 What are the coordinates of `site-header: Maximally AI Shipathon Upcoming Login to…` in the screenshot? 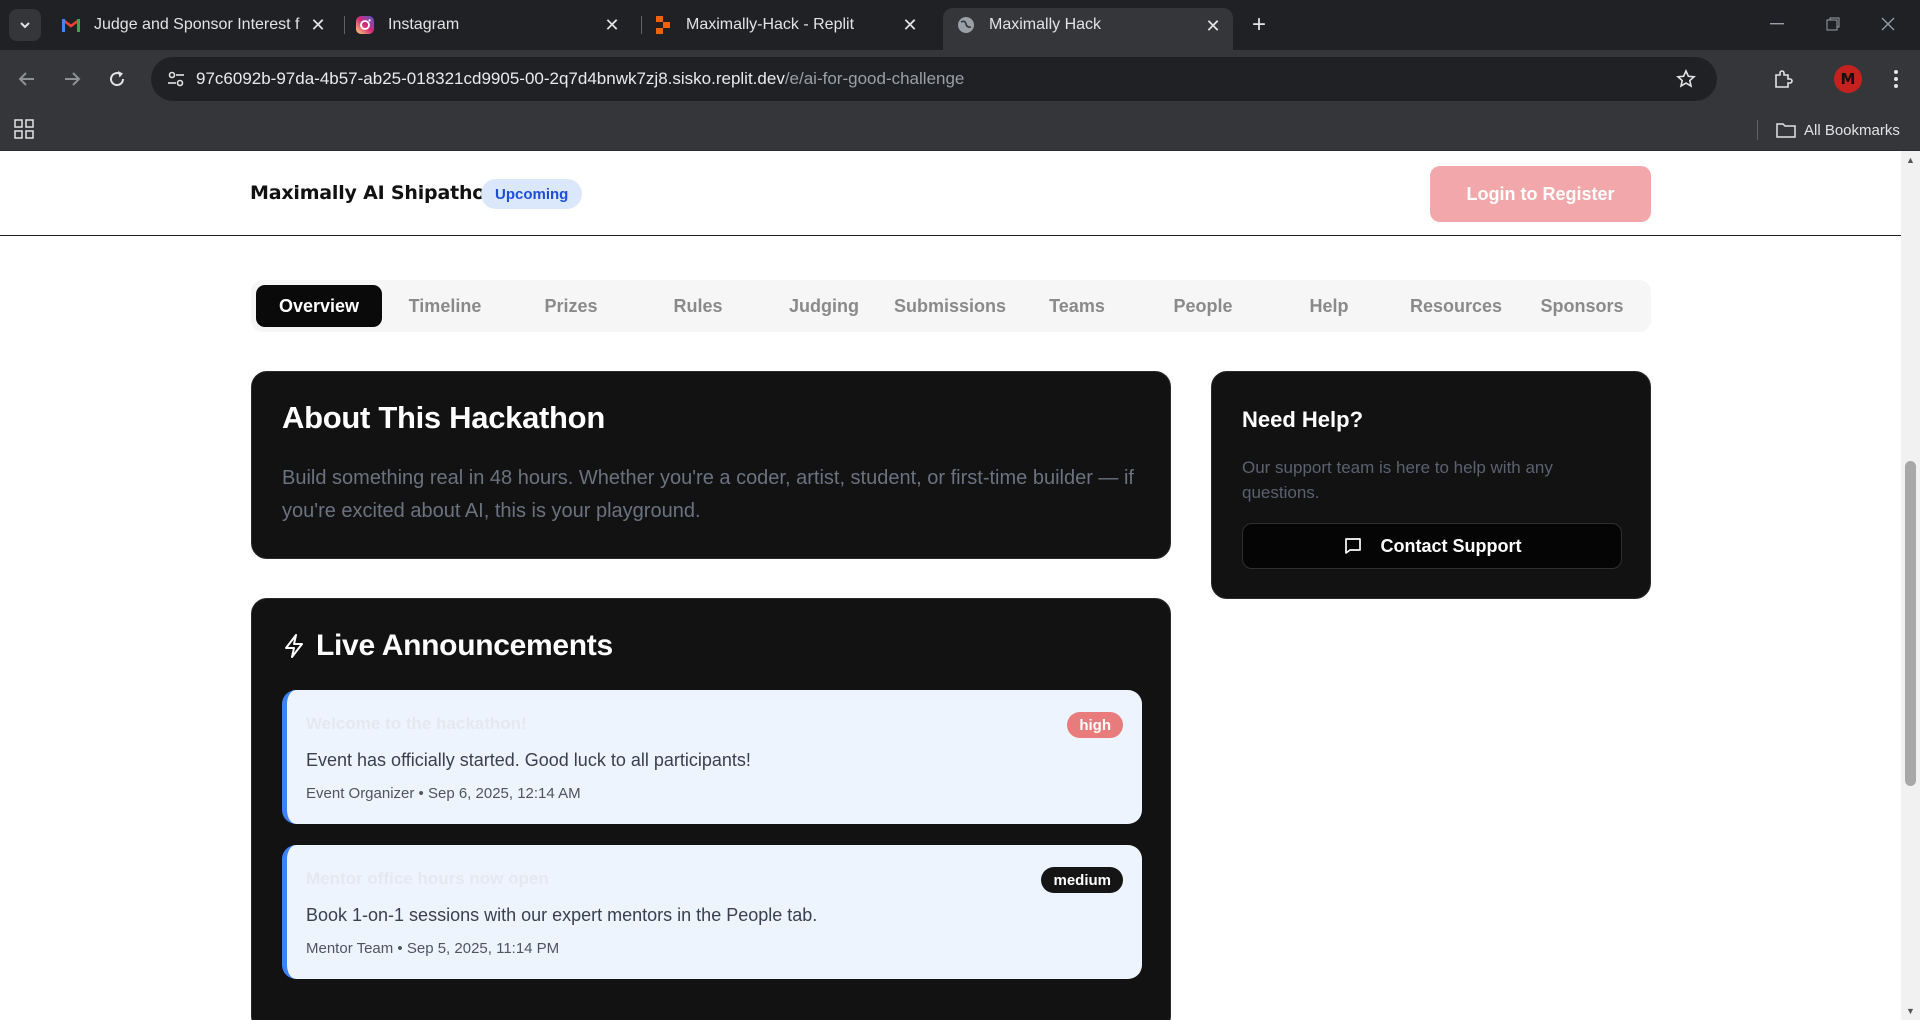 It's located at (950, 193).